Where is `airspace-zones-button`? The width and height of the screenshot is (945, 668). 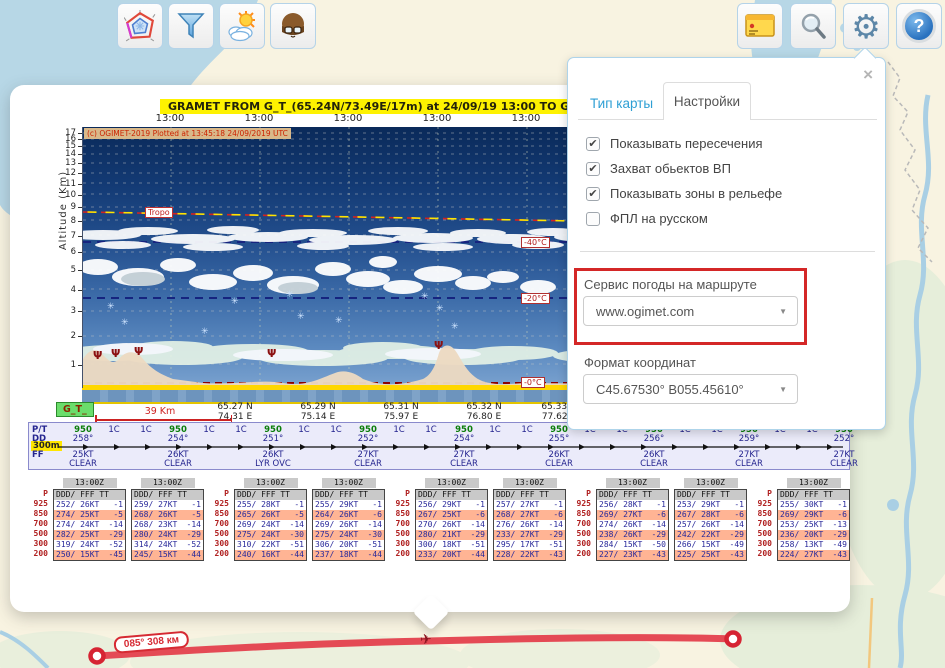 airspace-zones-button is located at coordinates (140, 26).